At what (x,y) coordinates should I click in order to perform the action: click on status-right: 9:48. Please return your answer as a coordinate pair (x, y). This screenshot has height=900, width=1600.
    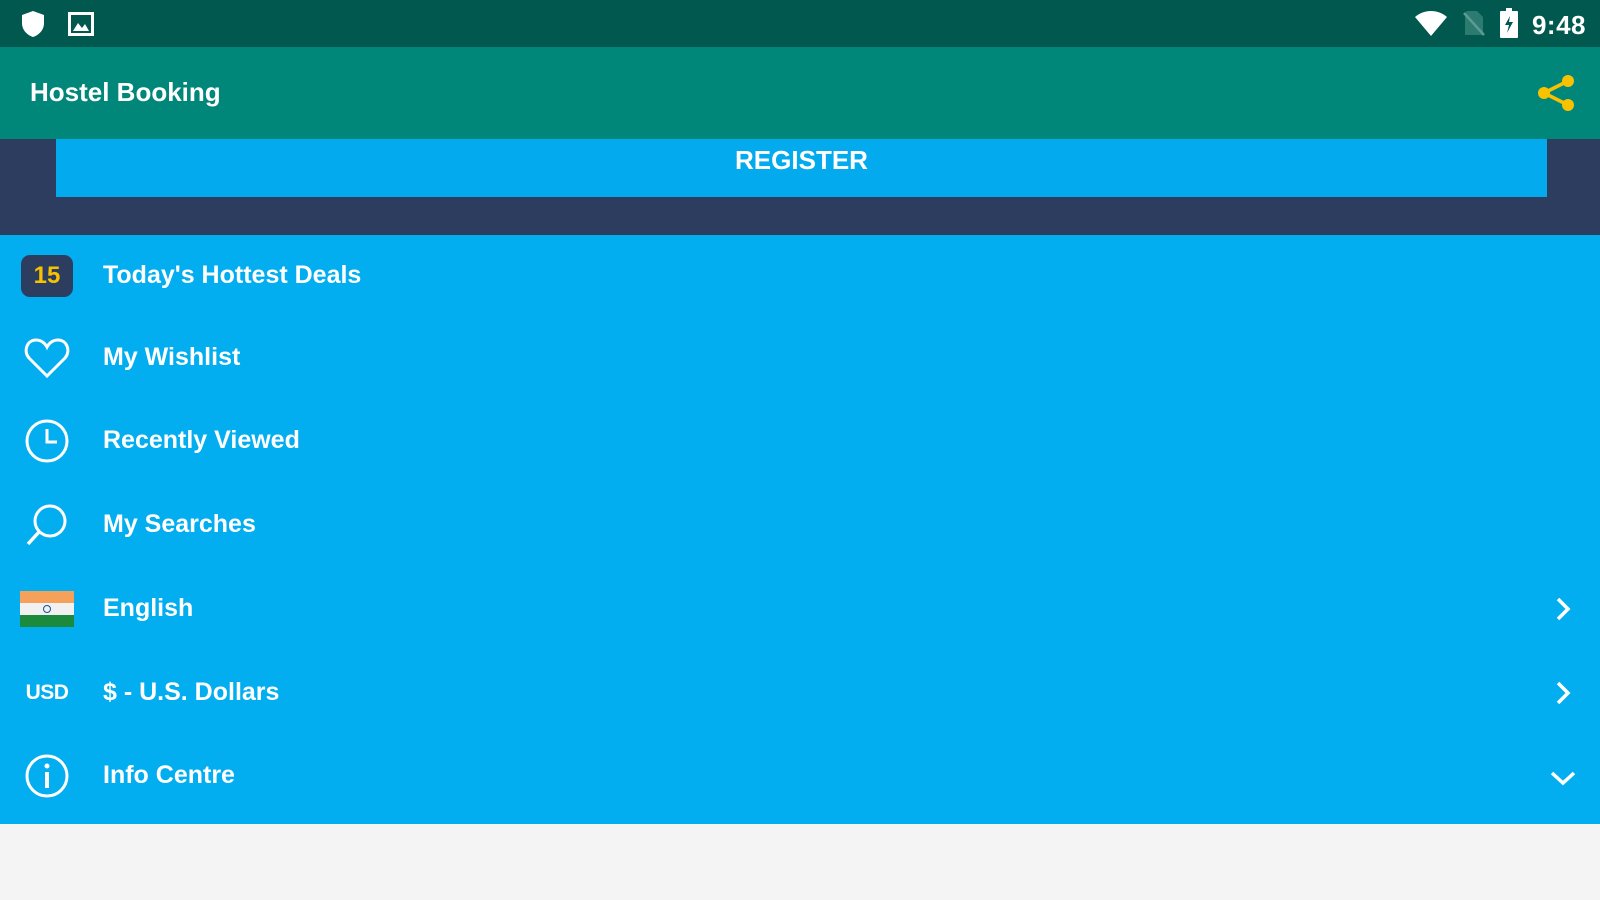
    Looking at the image, I should click on (1500, 25).